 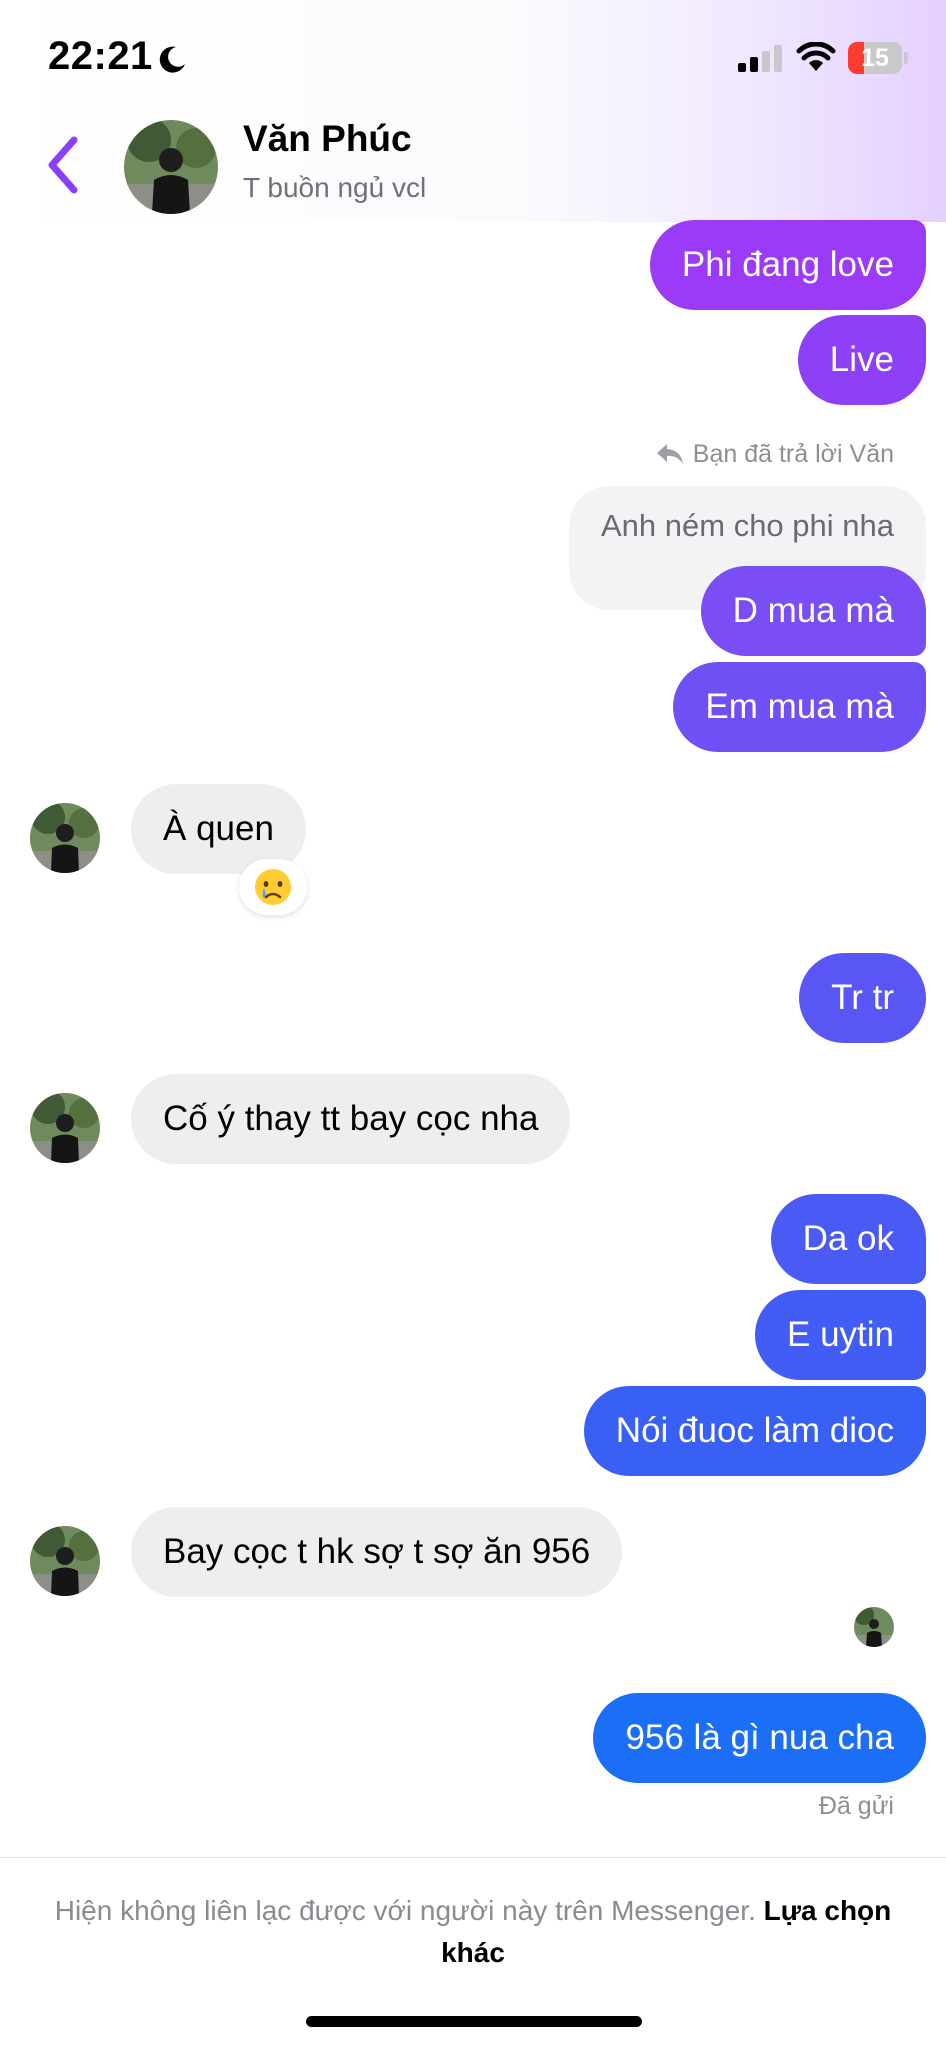 I want to click on crying-face-icon, so click(x=273, y=887).